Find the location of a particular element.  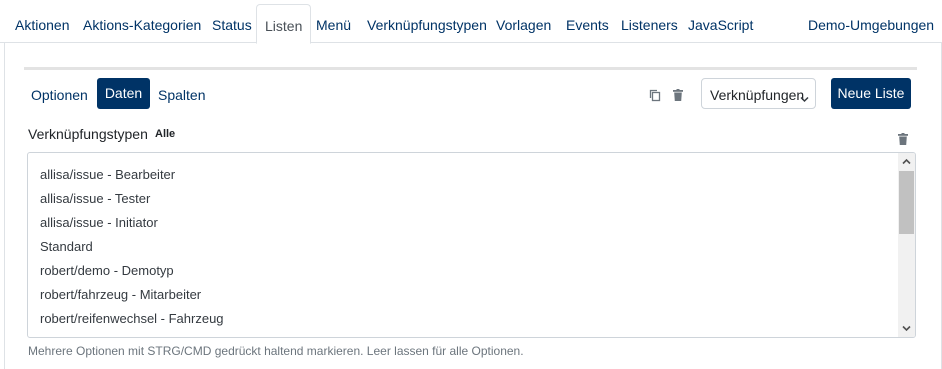

tab-listen: Listen is located at coordinates (284, 24).